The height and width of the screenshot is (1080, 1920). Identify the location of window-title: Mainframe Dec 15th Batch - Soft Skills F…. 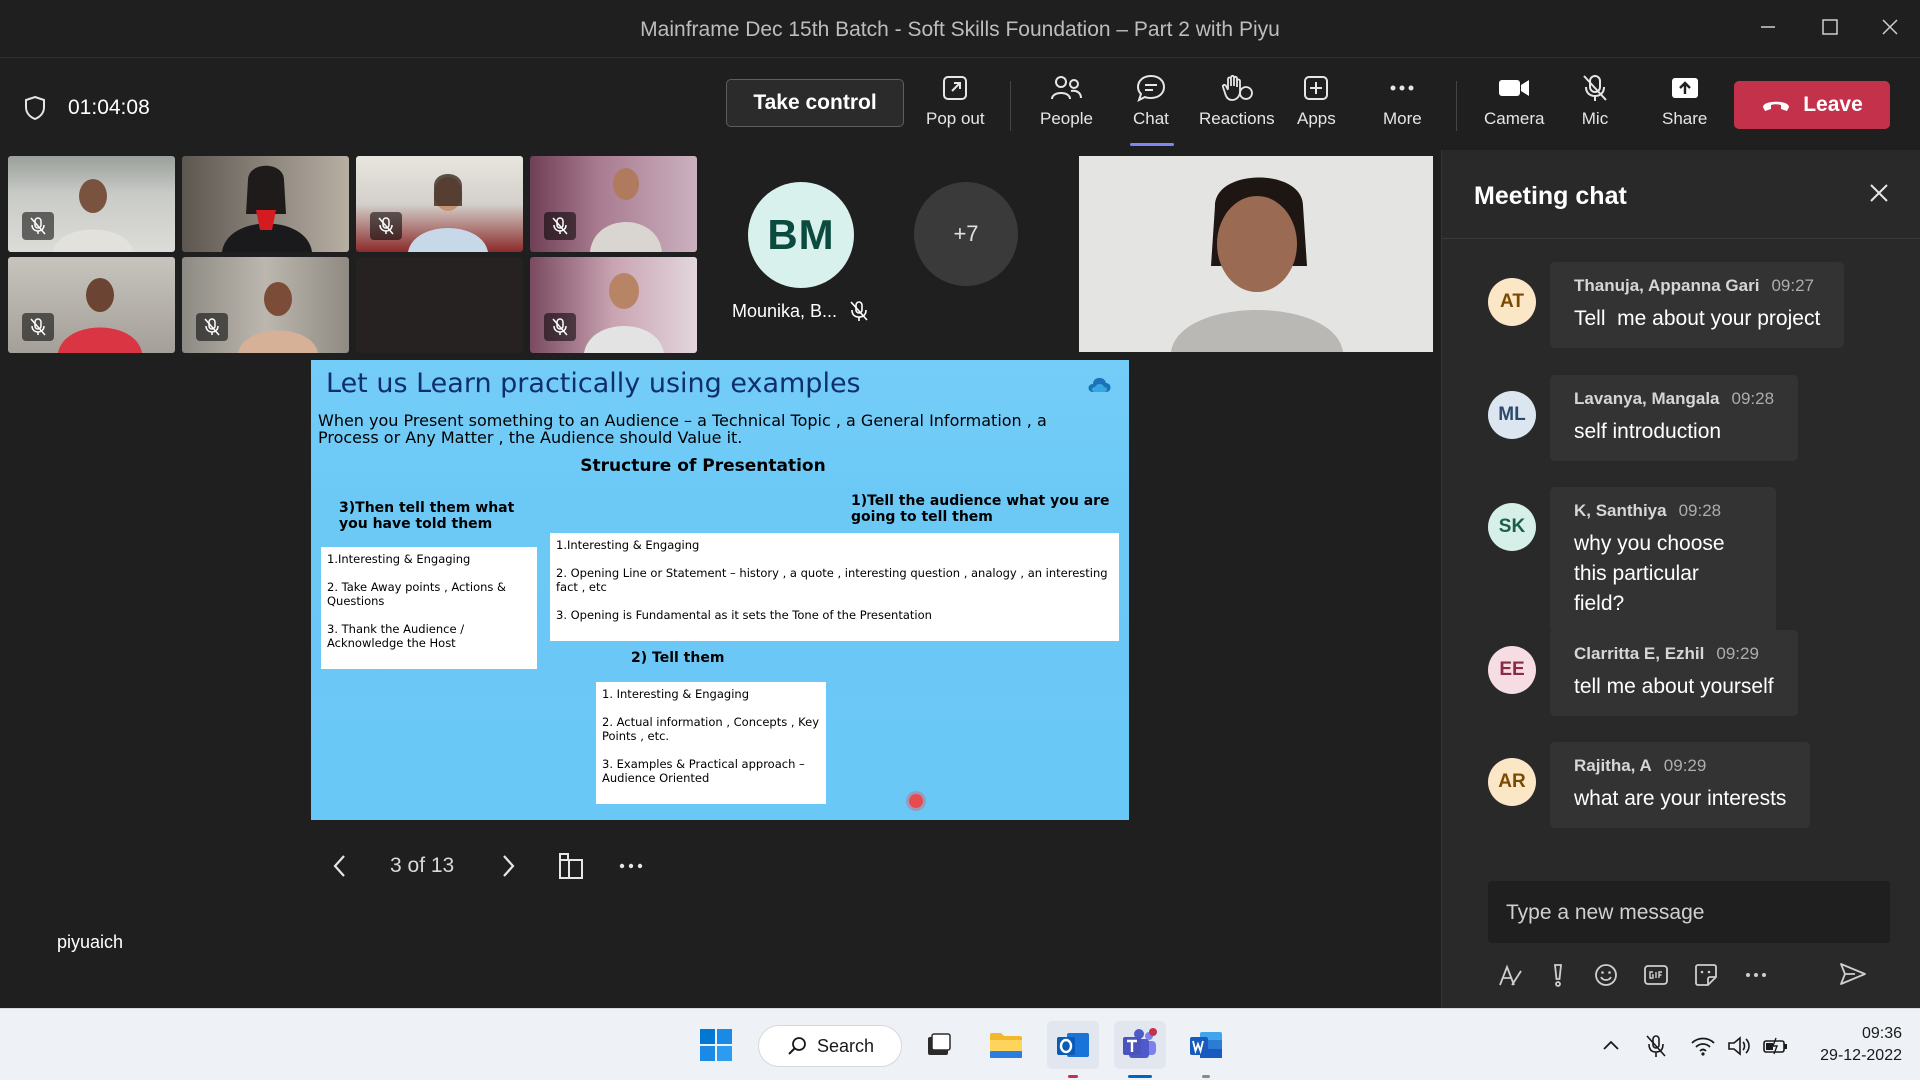
(960, 29).